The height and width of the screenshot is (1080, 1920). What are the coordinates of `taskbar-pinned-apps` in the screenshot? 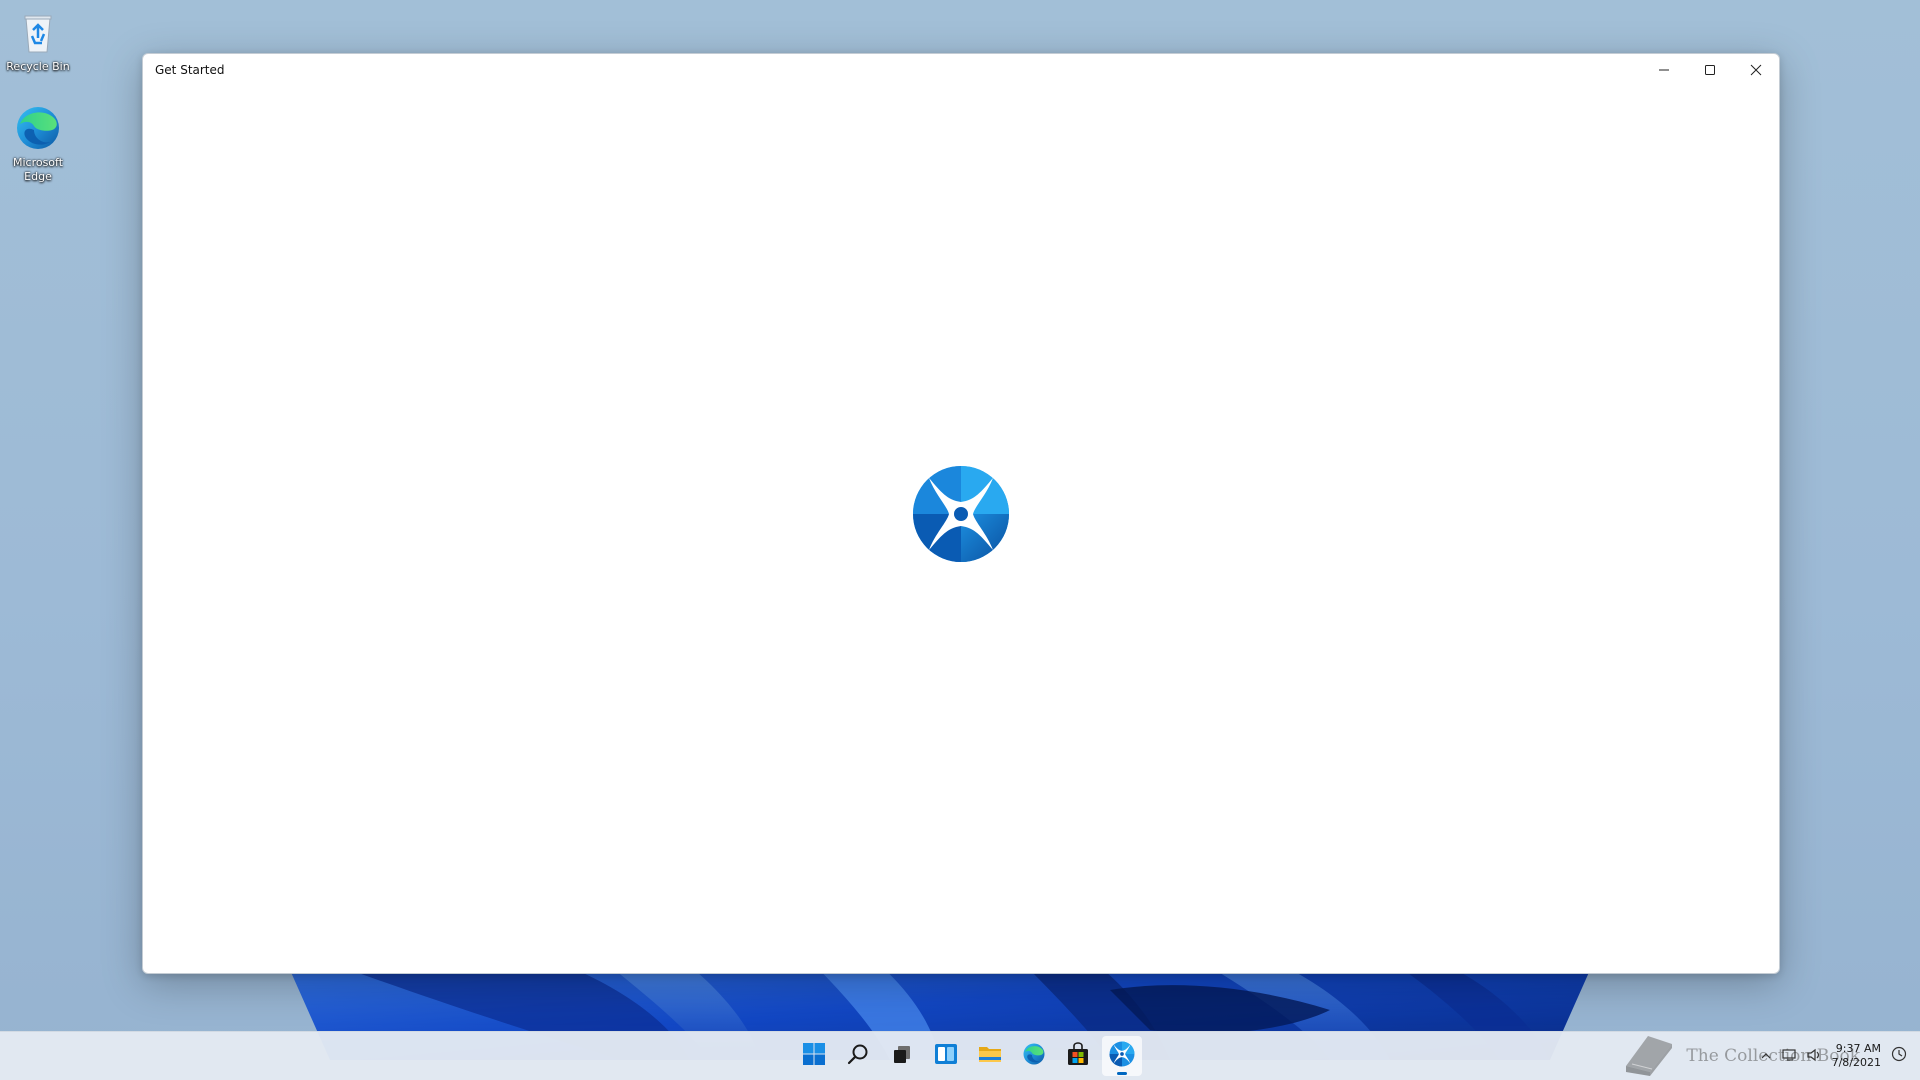 It's located at (968, 1056).